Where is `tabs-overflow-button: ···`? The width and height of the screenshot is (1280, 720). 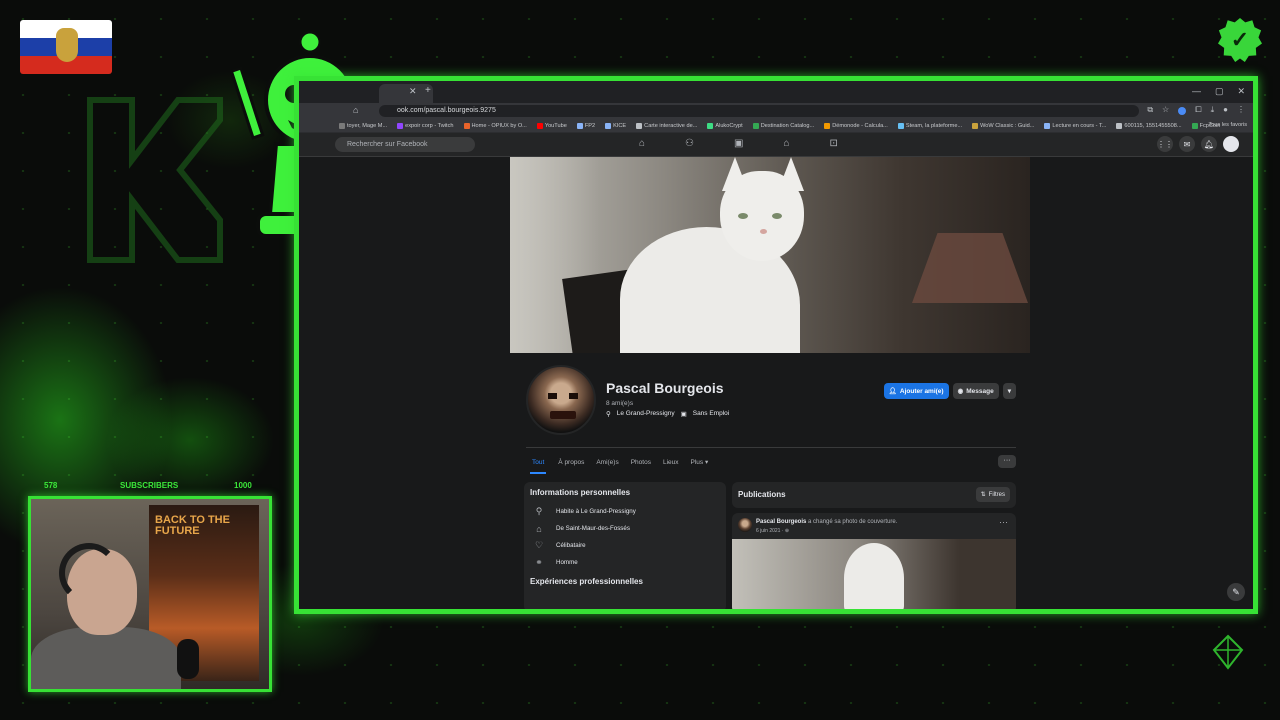
tabs-overflow-button: ··· is located at coordinates (1007, 461).